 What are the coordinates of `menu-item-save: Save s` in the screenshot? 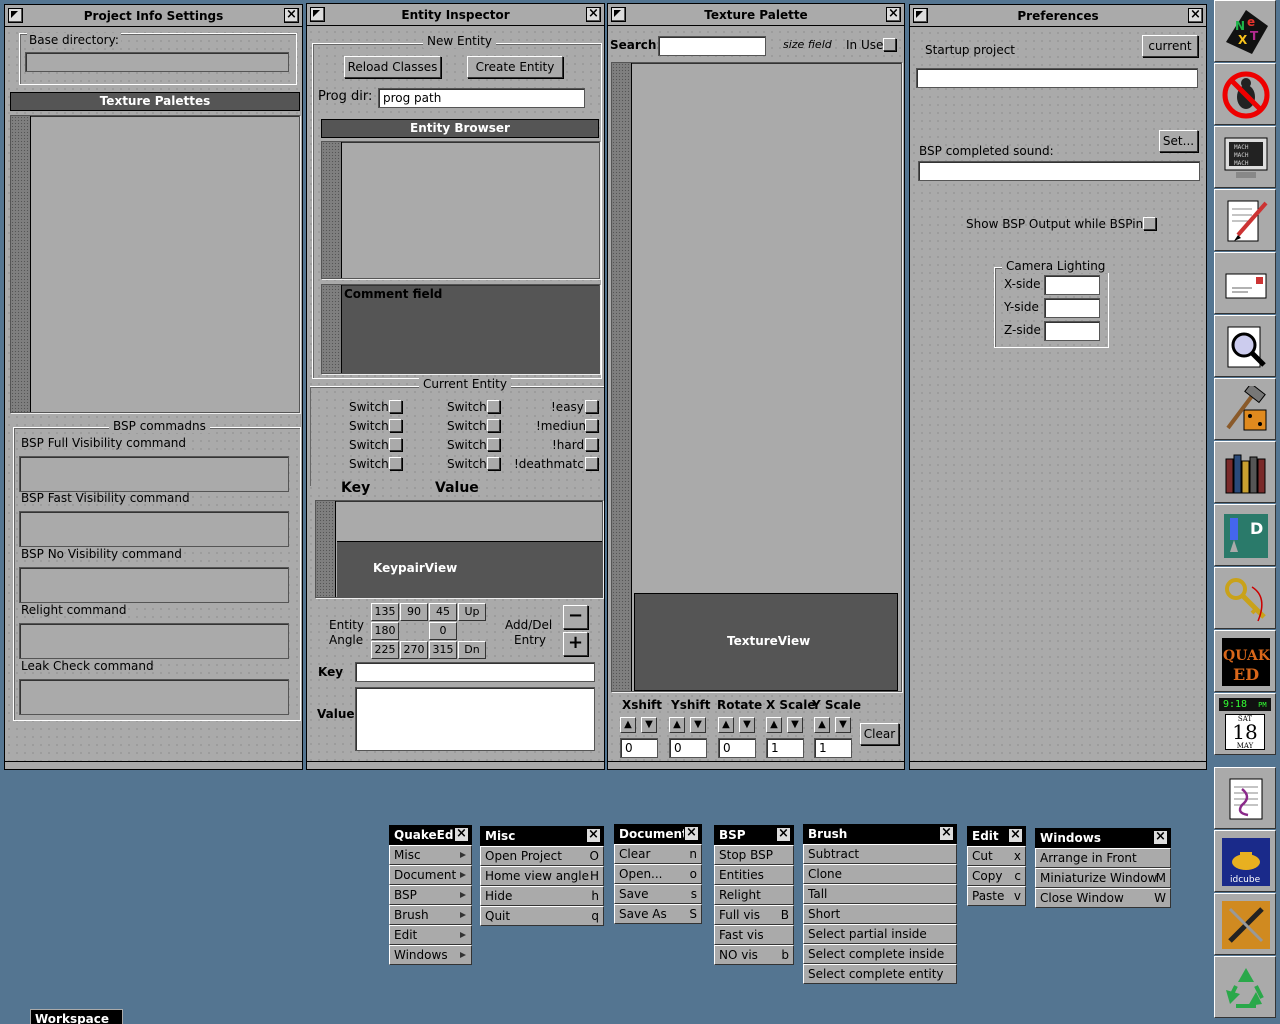 It's located at (658, 894).